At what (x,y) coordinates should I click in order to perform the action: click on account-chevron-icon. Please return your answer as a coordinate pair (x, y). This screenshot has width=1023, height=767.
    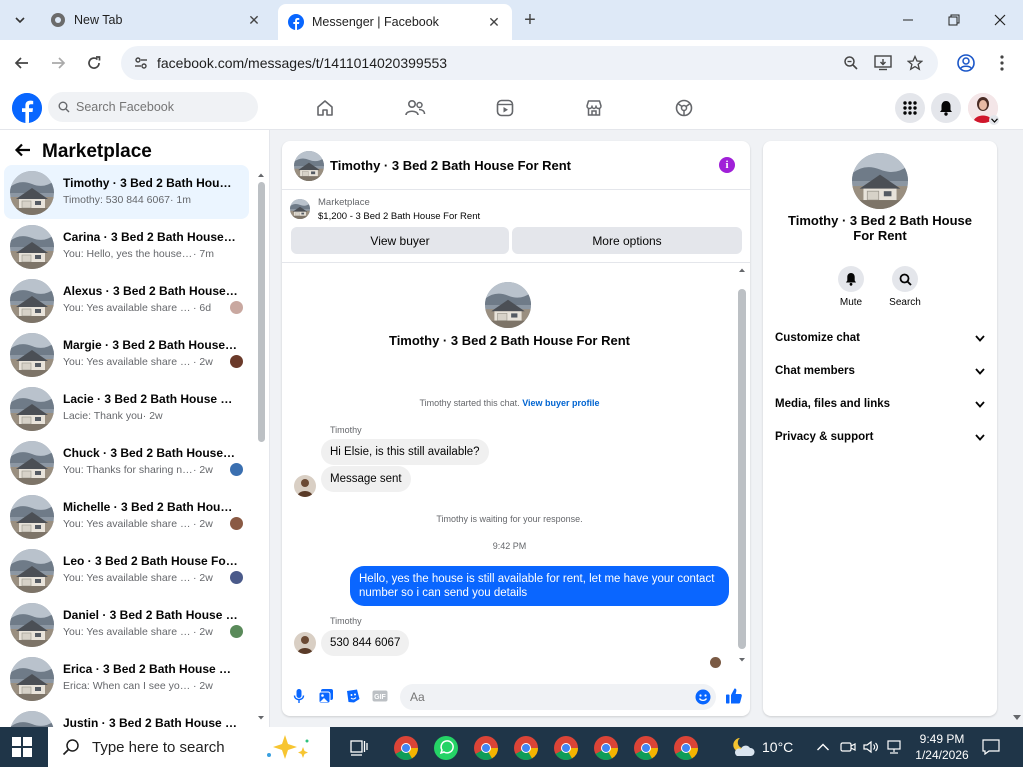
    Looking at the image, I should click on (994, 120).